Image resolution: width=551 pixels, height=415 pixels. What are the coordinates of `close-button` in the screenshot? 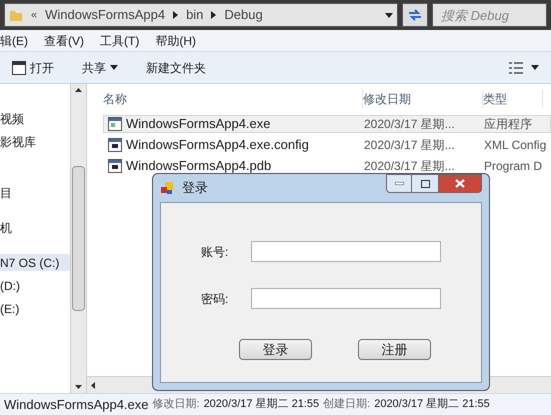 It's located at (460, 183).